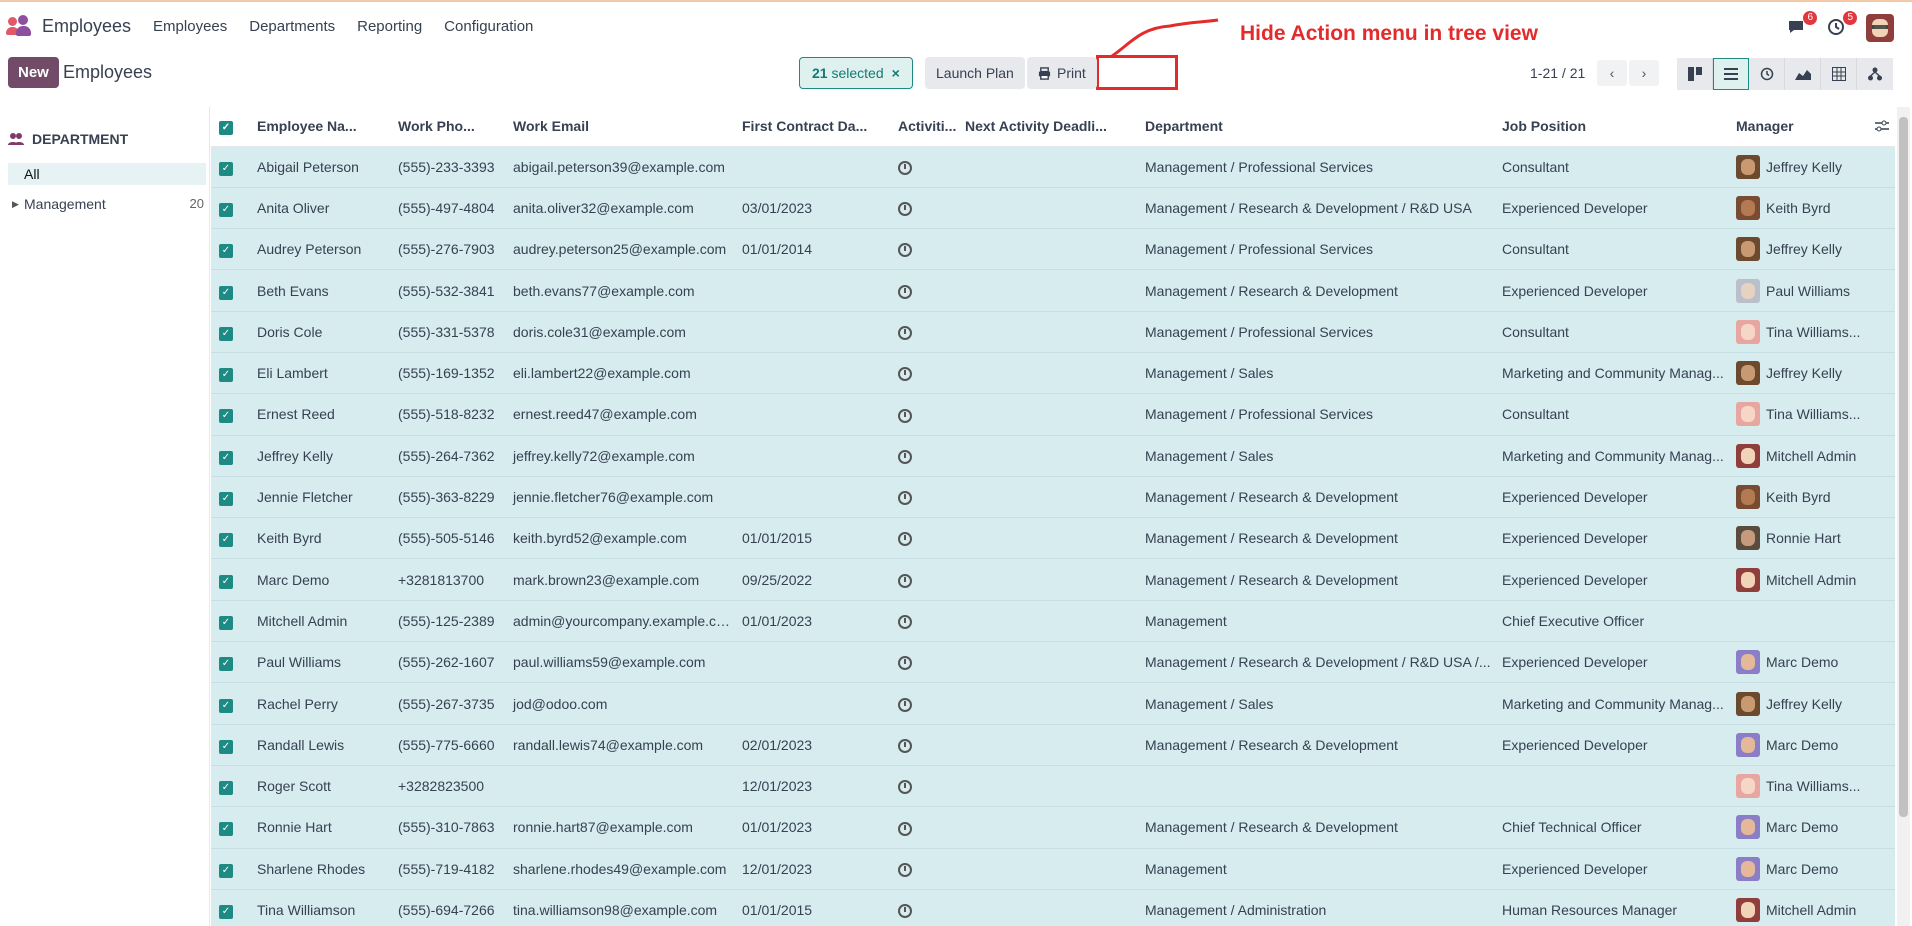 The height and width of the screenshot is (926, 1912). I want to click on cell-work-email: ronnie.hart87@example.com, so click(619, 827).